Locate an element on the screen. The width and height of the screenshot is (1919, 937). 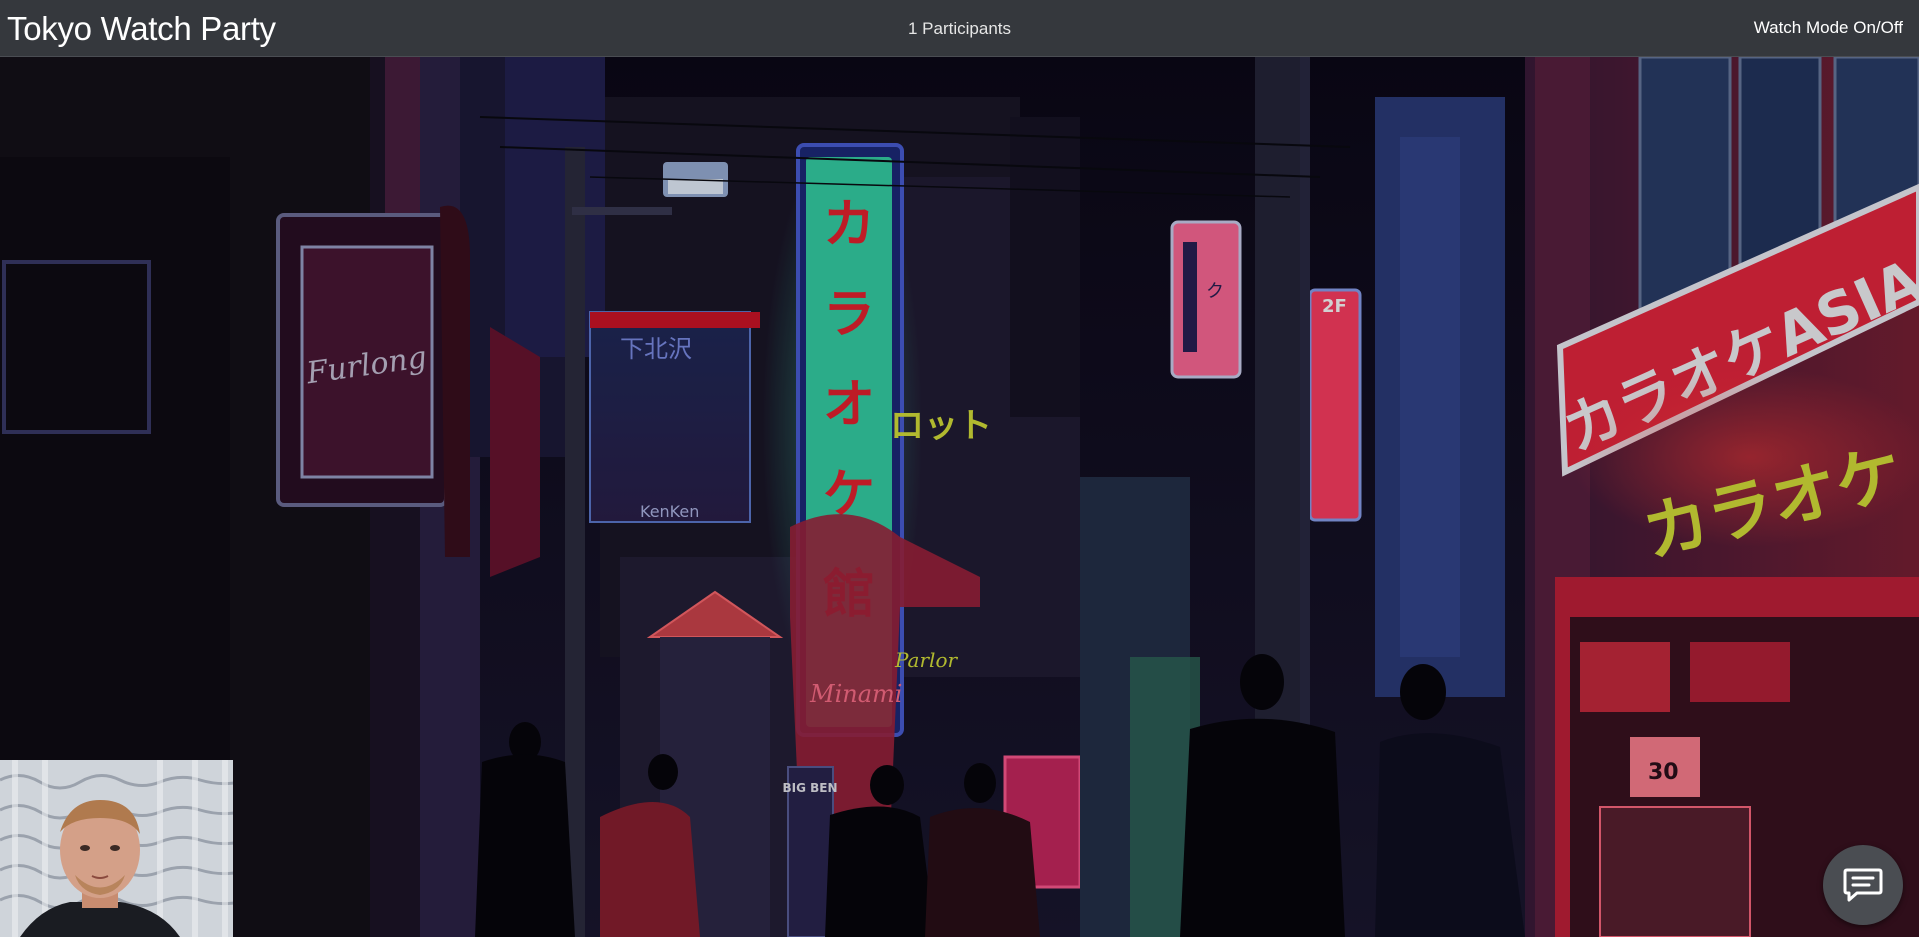
page-title: Tokyo Watch Party is located at coordinates (141, 28).